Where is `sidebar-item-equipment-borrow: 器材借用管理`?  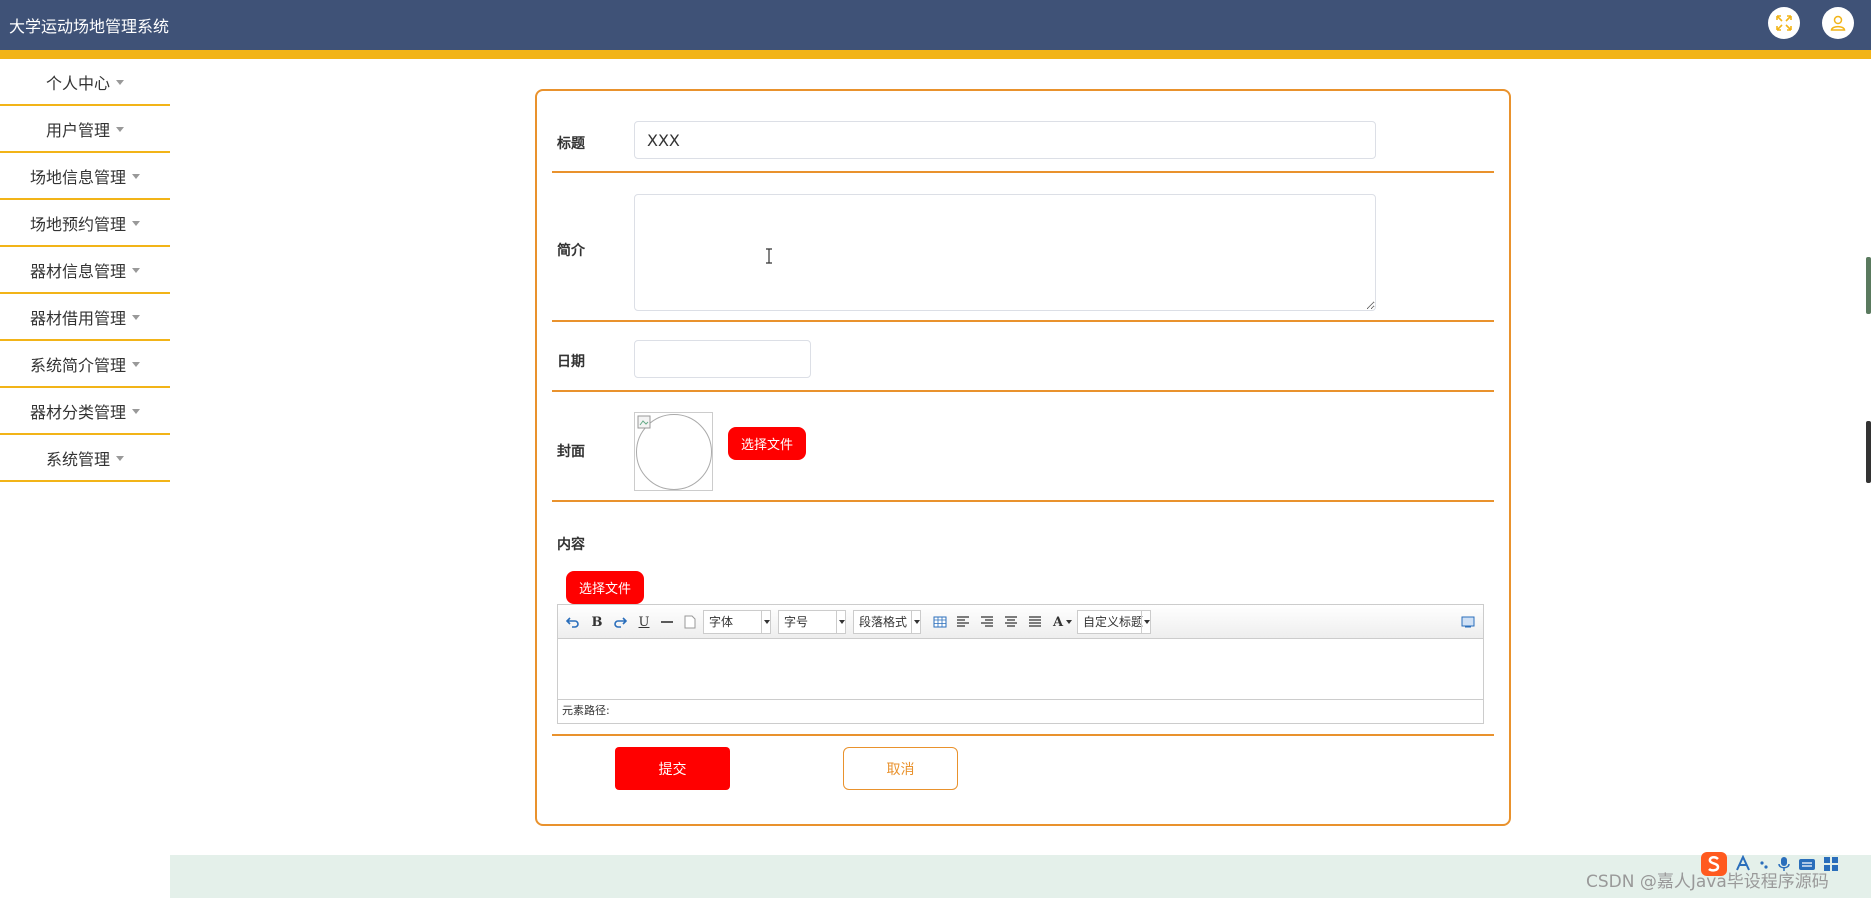 sidebar-item-equipment-borrow: 器材借用管理 is located at coordinates (85, 317).